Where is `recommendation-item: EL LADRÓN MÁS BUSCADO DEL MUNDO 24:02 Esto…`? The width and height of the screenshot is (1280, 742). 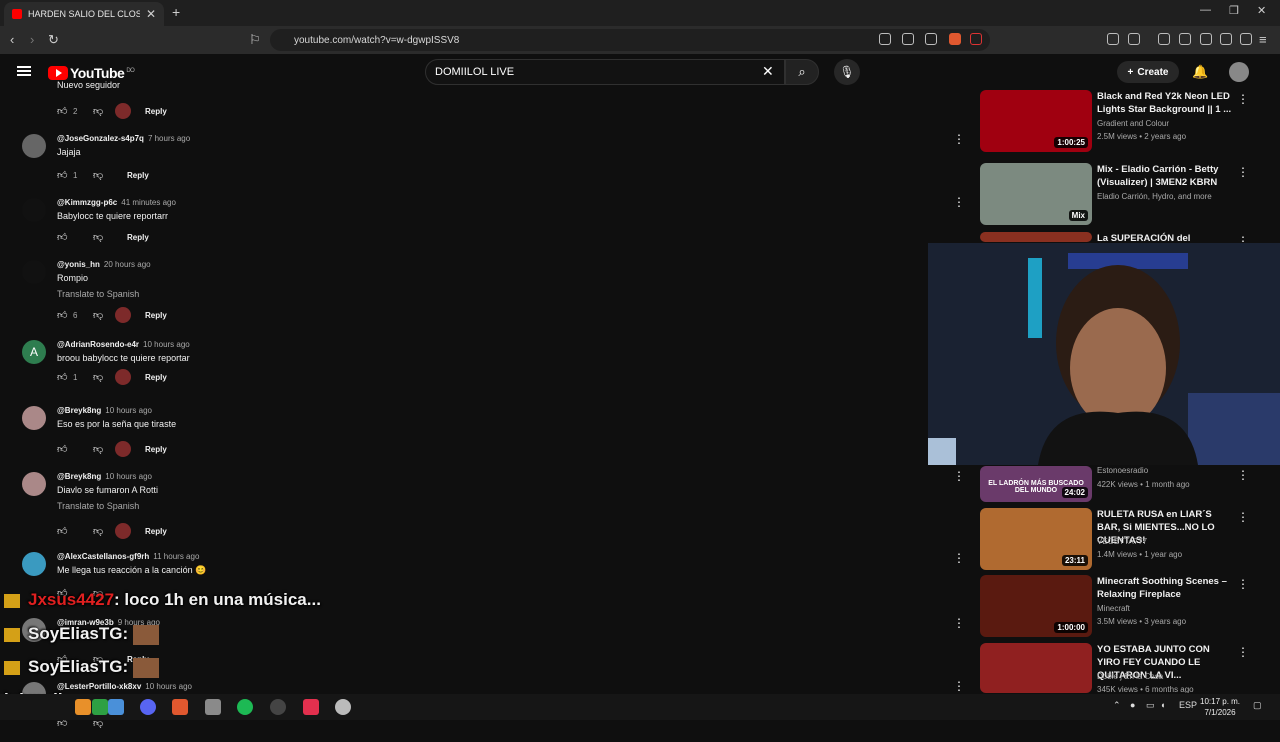 recommendation-item: EL LADRÓN MÁS BUSCADO DEL MUNDO 24:02 Esto… is located at coordinates (1115, 484).